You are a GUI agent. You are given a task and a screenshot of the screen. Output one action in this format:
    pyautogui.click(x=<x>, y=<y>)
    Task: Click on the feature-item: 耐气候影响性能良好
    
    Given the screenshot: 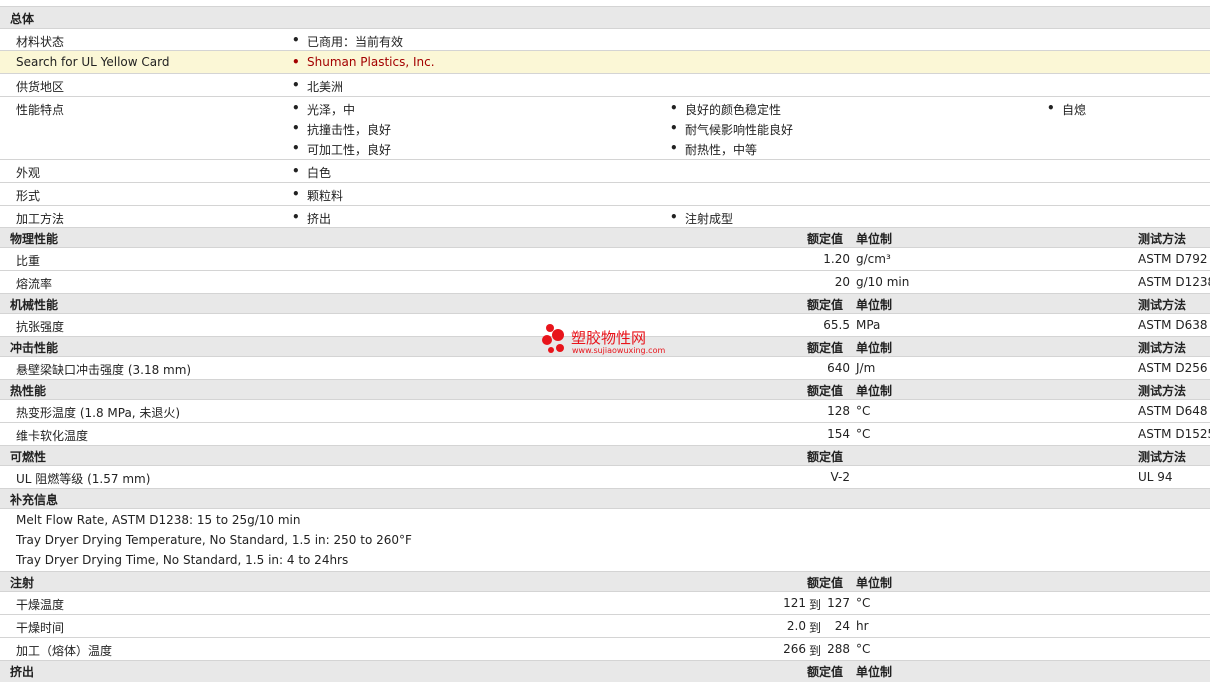 What is the action you would take?
    pyautogui.click(x=731, y=129)
    